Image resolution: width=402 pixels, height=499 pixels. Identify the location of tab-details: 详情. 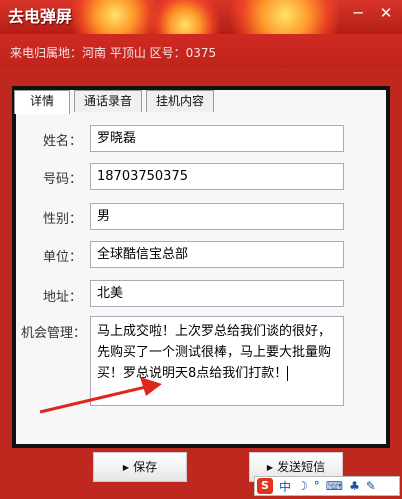
(42, 102).